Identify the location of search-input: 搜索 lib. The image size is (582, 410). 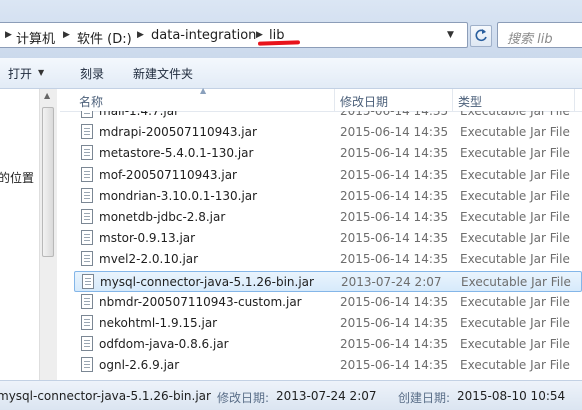
(539, 35).